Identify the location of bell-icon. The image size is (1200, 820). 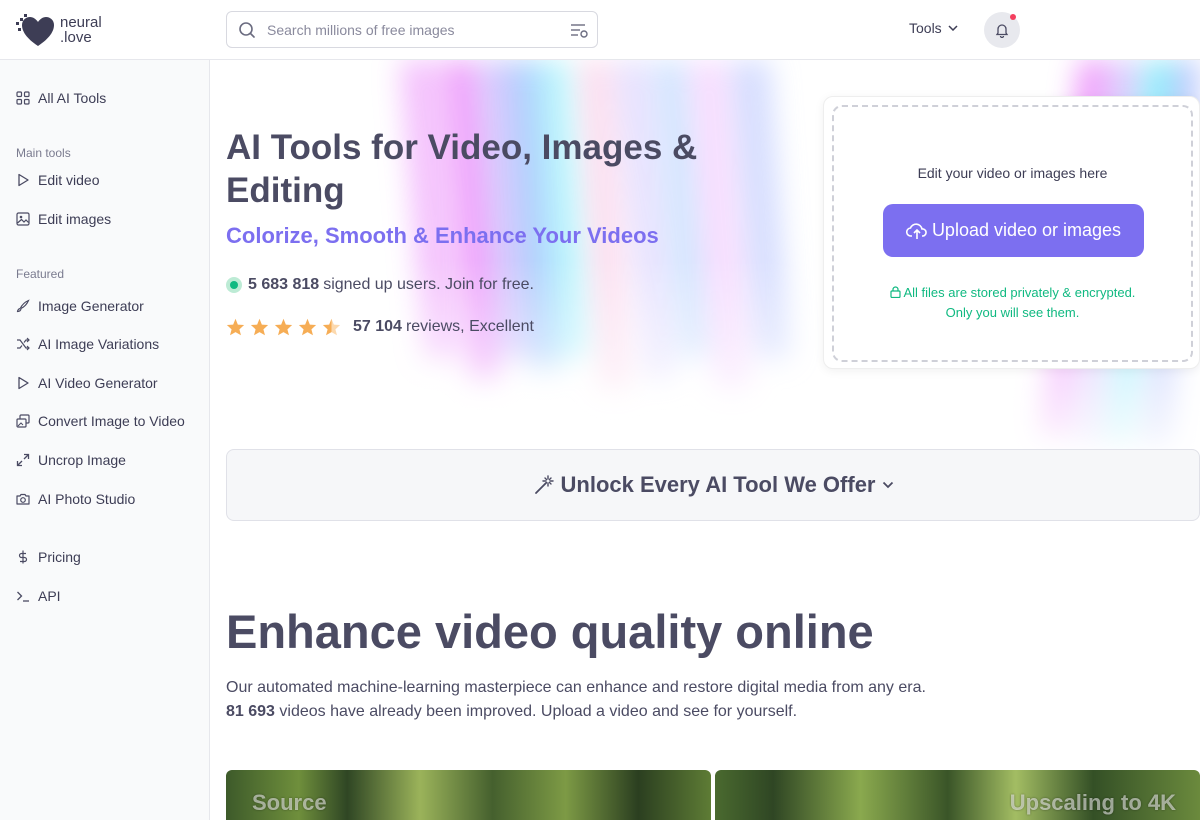
(1002, 31).